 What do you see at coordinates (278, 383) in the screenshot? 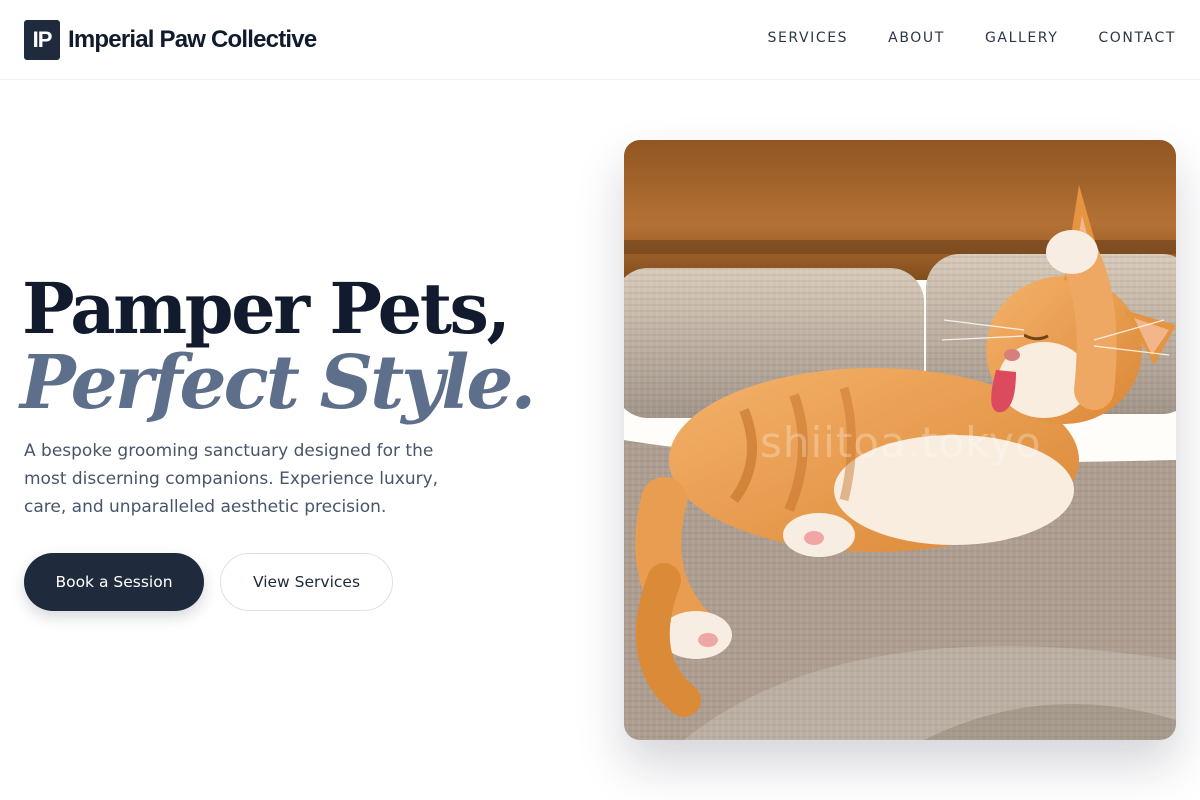
I see `hero-headline-line2: Perfect Style.` at bounding box center [278, 383].